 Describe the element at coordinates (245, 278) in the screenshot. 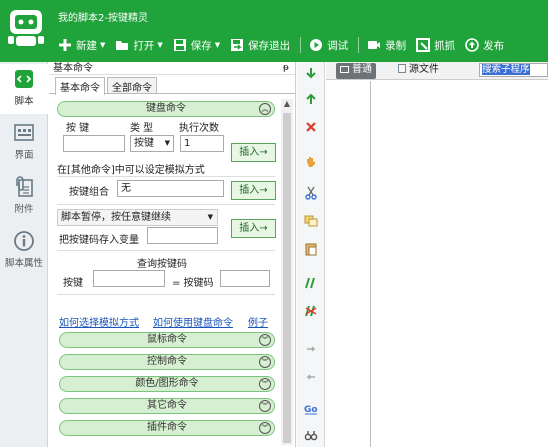

I see `query-code-input` at that location.